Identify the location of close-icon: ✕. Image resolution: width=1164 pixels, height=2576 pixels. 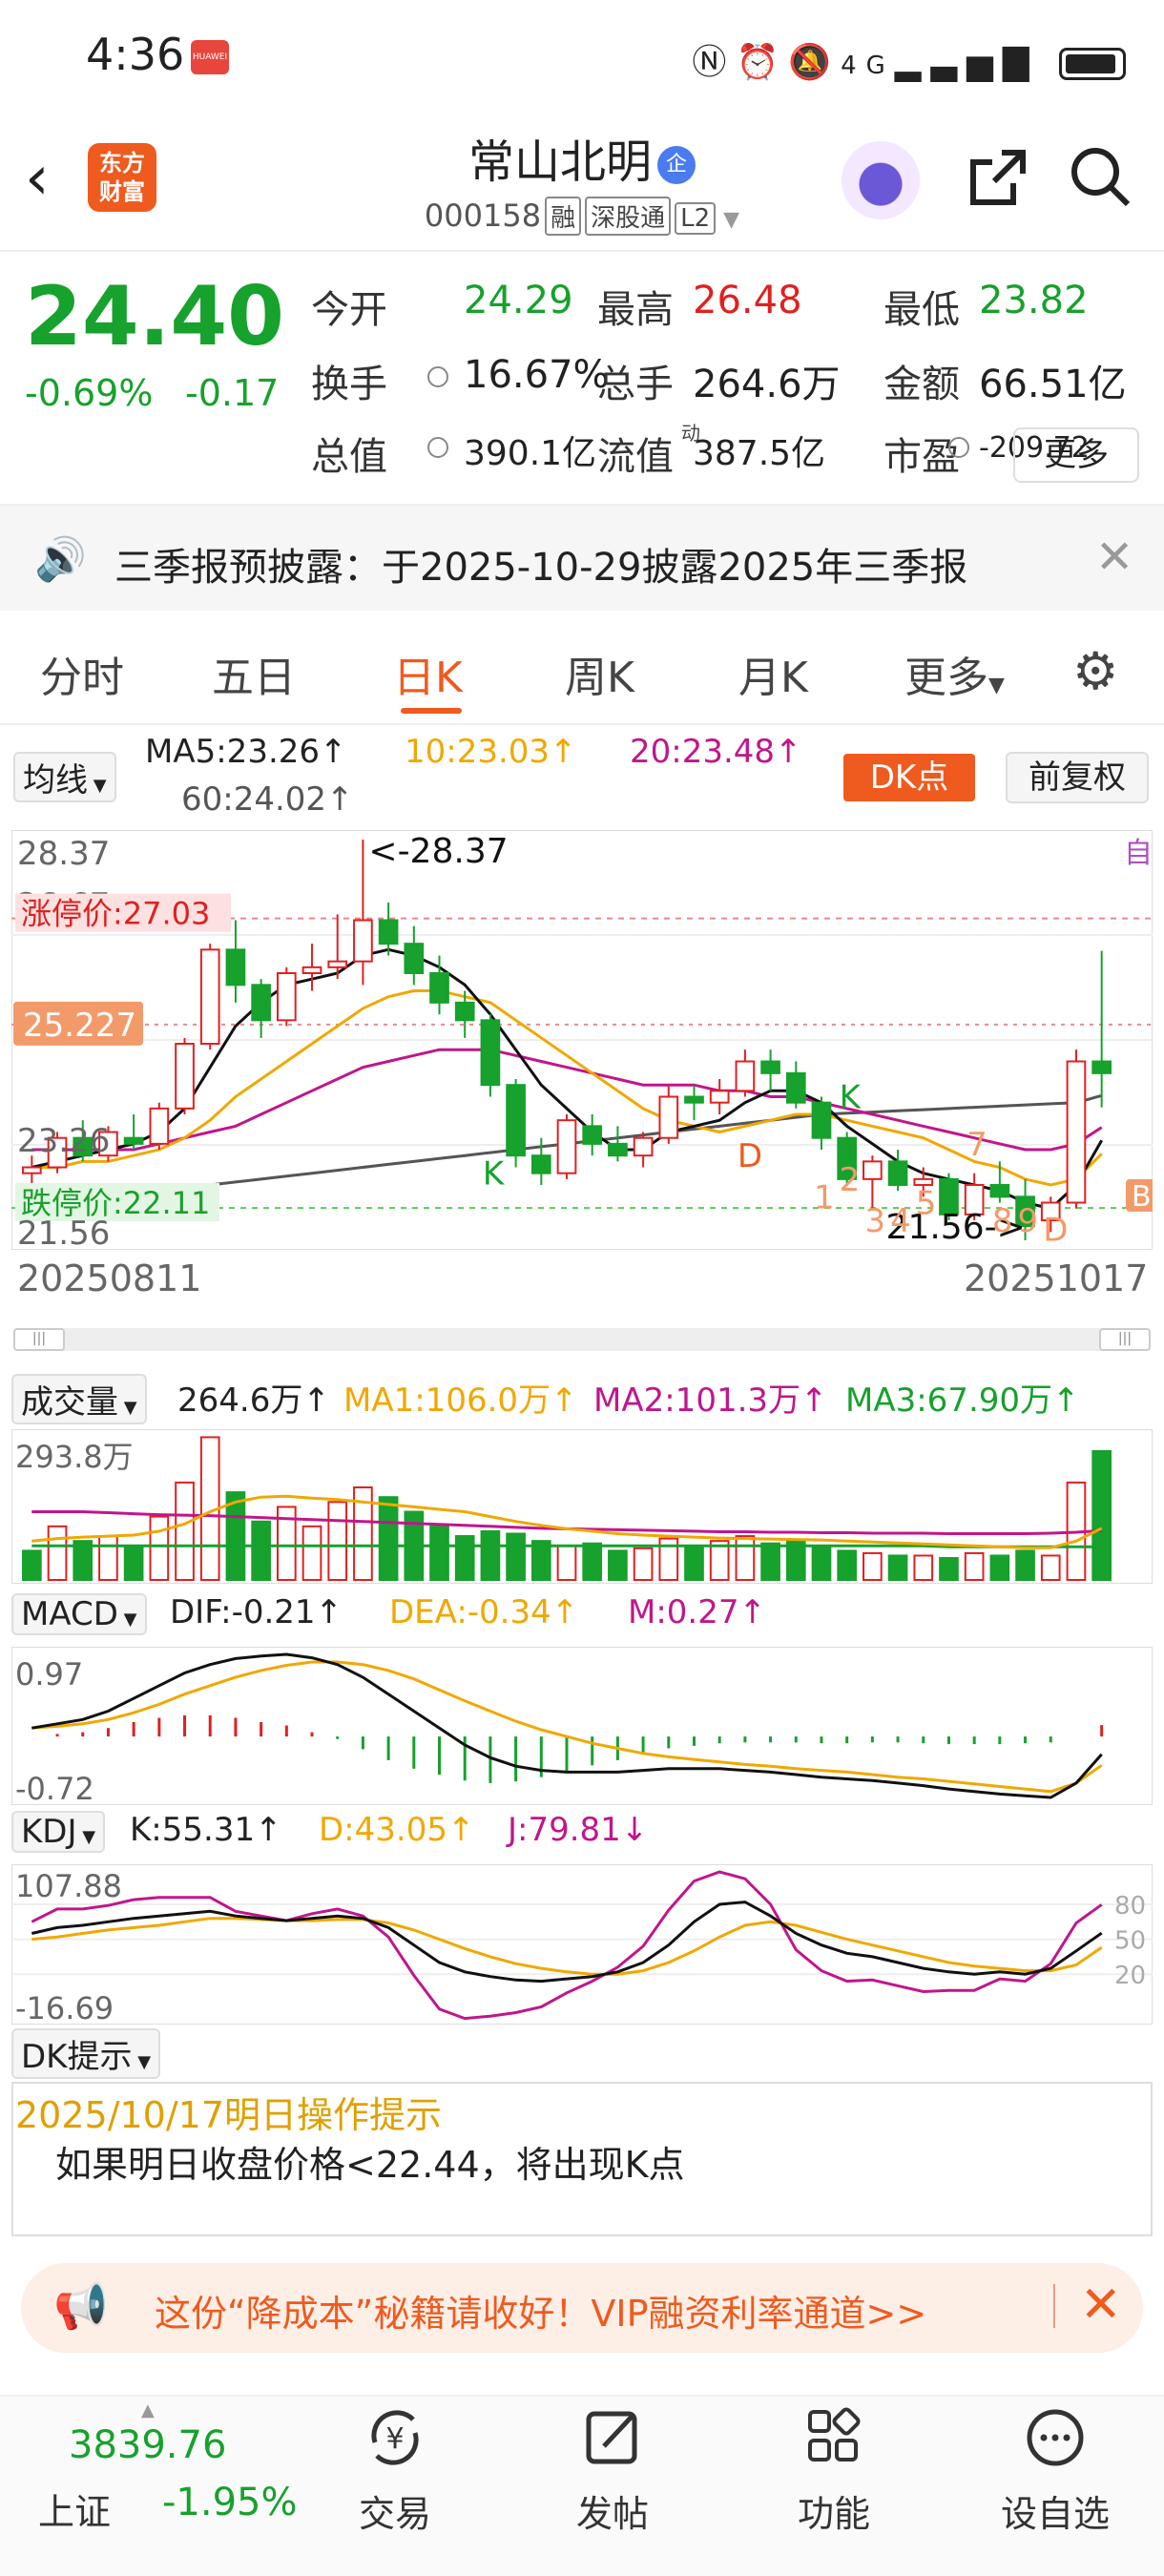
(1114, 557).